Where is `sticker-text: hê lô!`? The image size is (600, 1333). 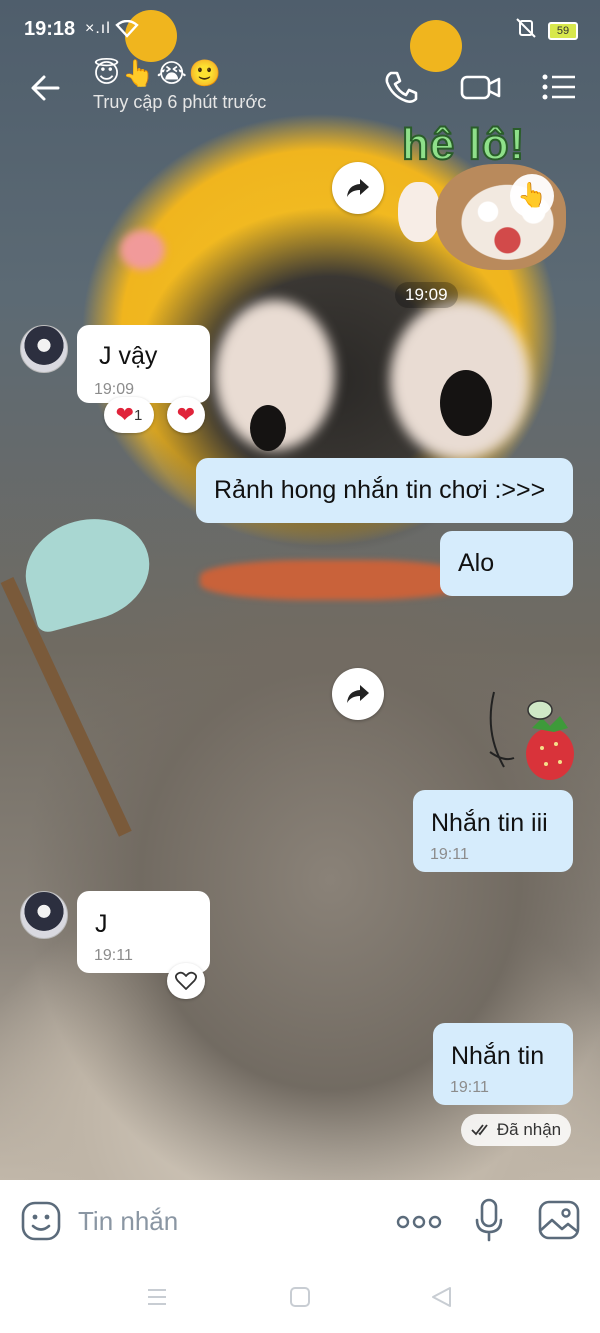 sticker-text: hê lô! is located at coordinates (463, 144).